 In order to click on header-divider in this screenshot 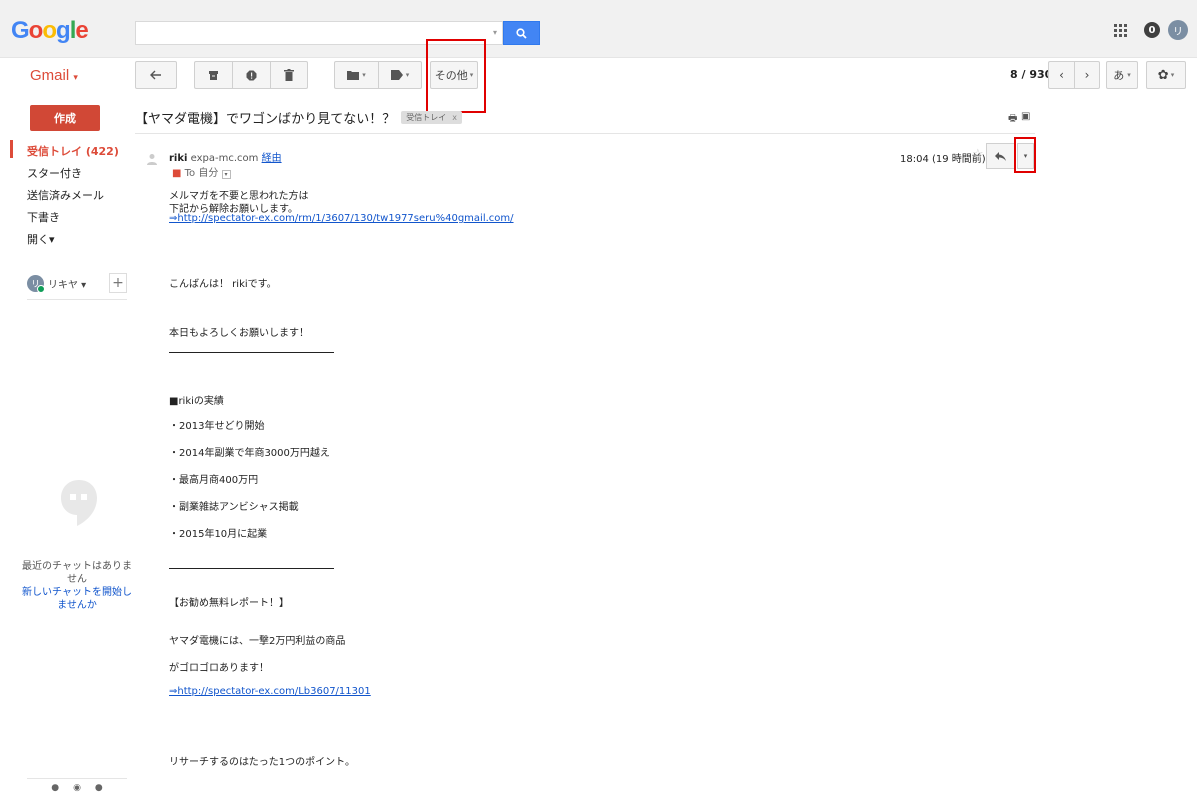, I will do `click(585, 133)`.